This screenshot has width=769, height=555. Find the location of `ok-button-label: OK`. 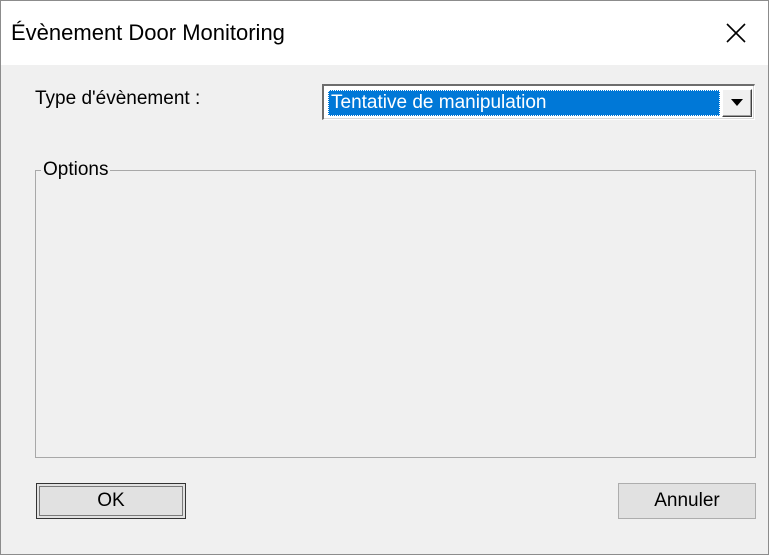

ok-button-label: OK is located at coordinates (111, 500).